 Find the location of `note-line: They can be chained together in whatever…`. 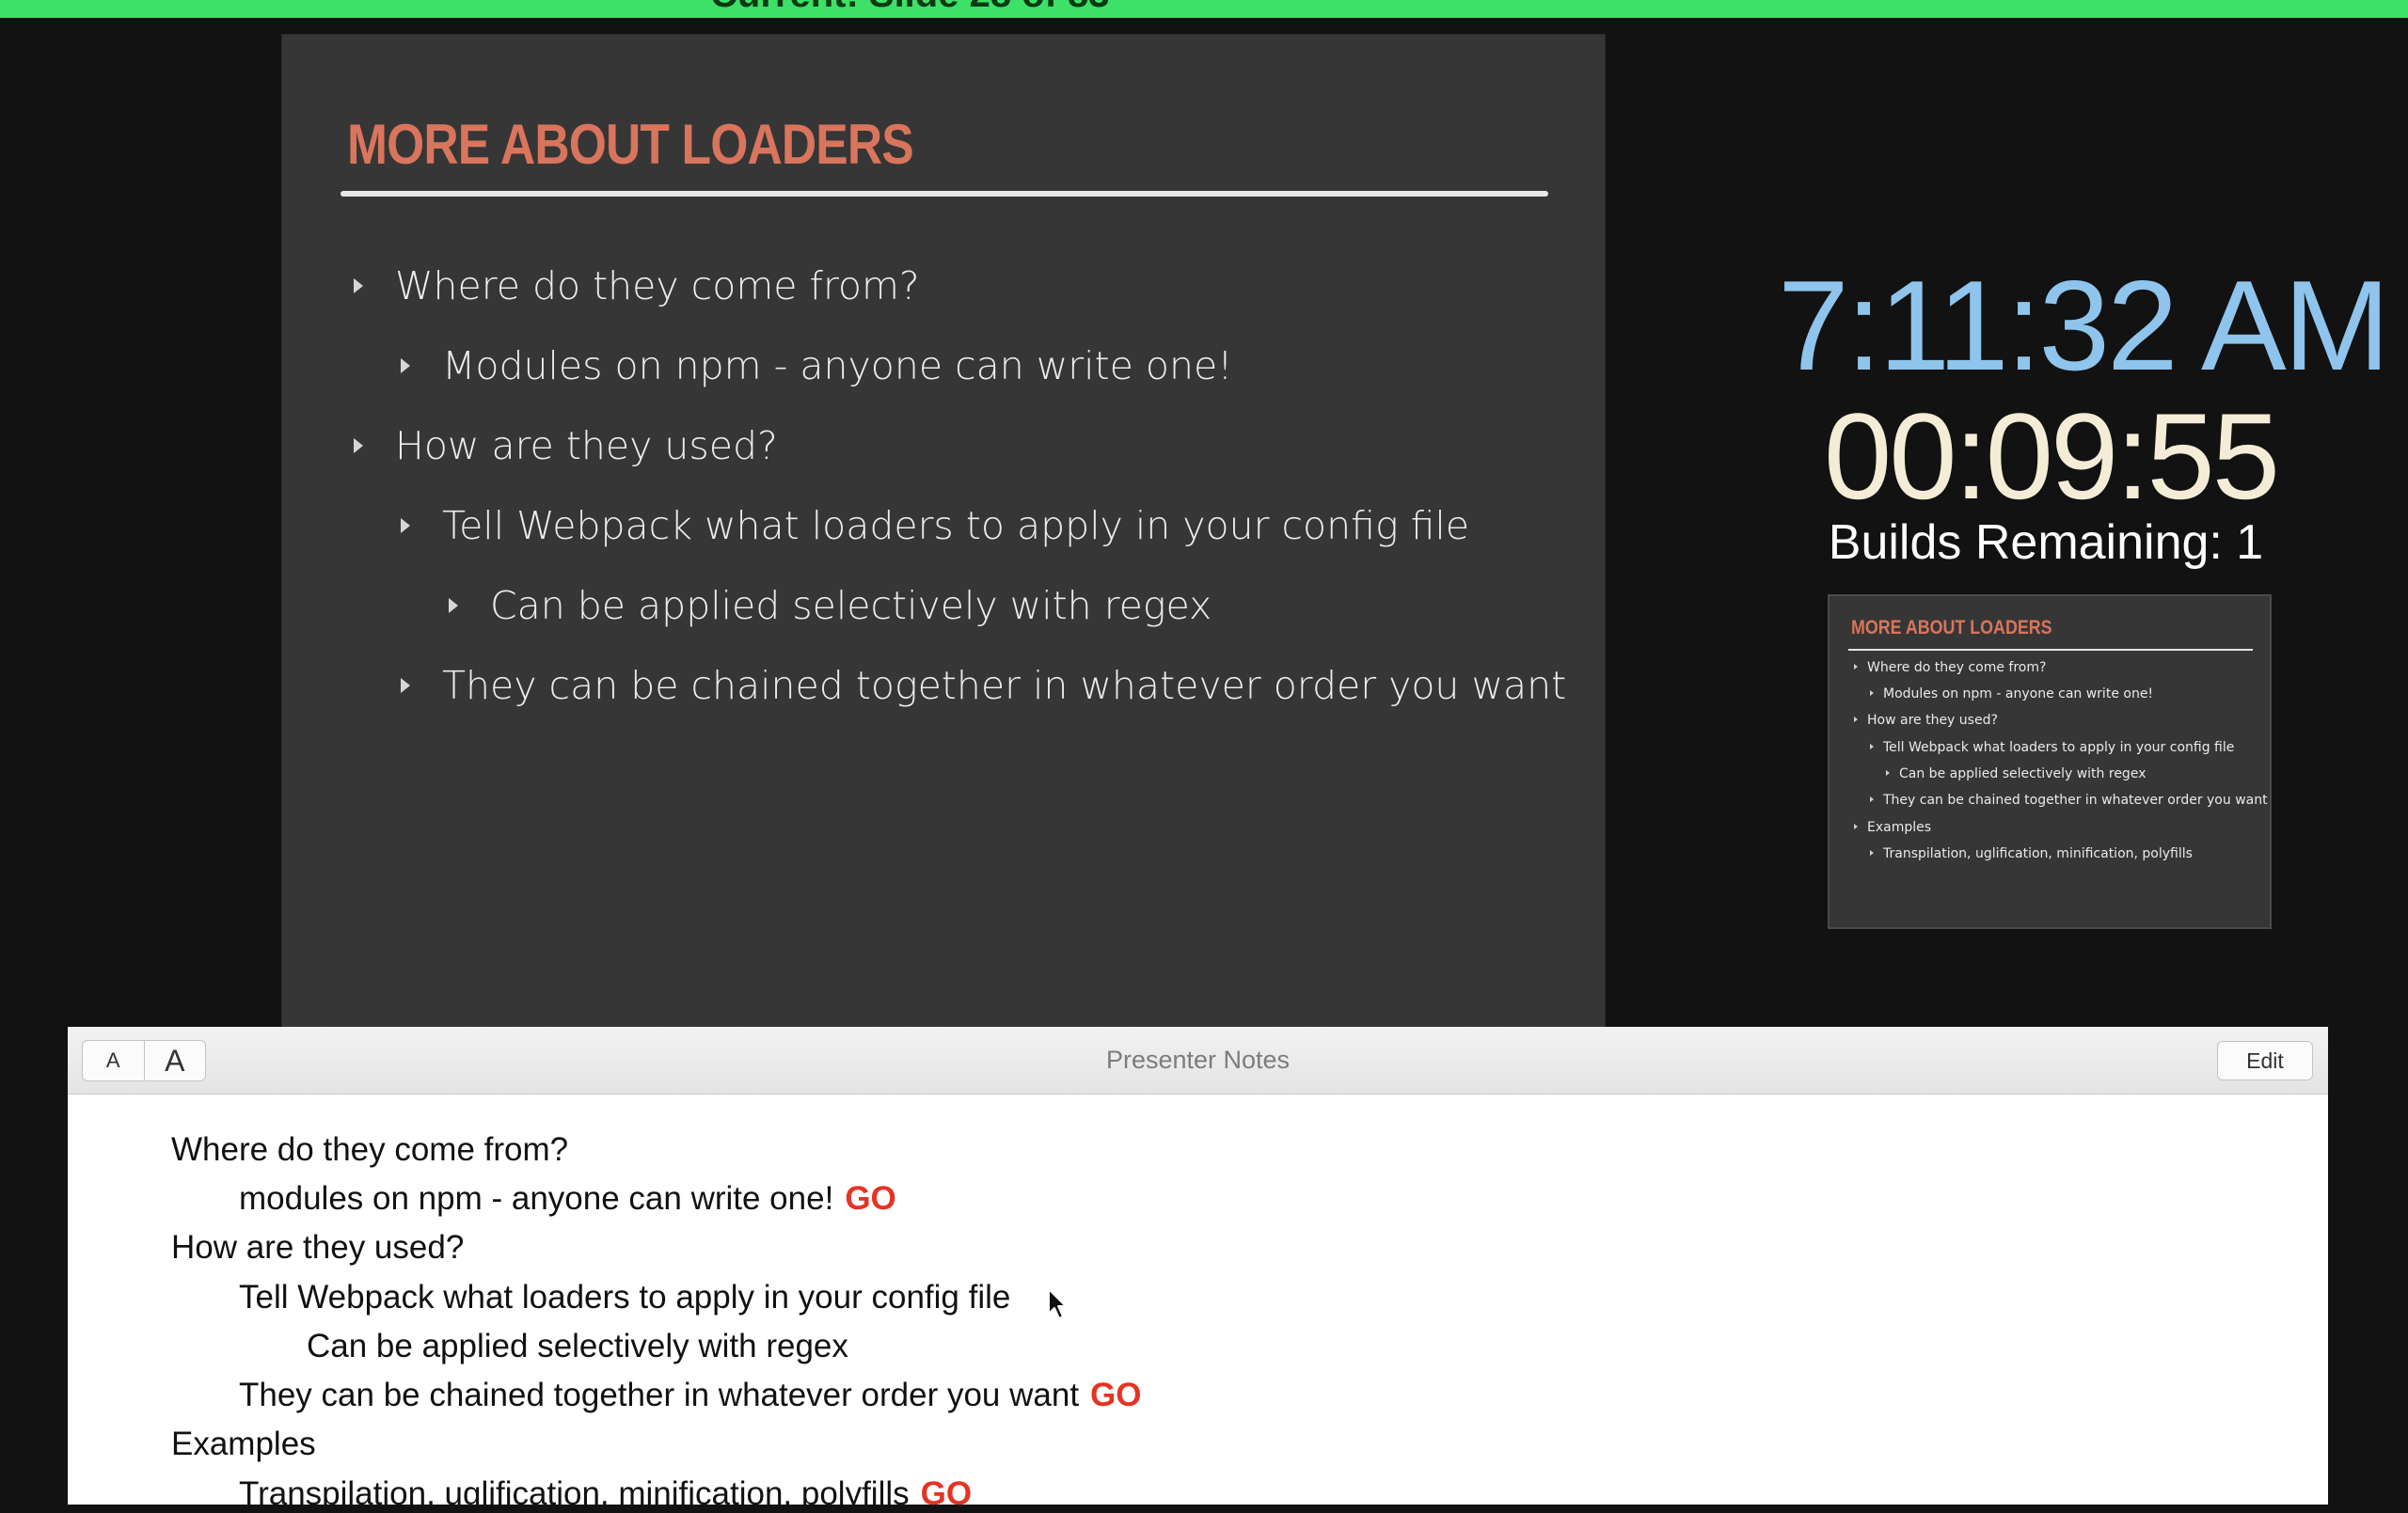

note-line: They can be chained together in whatever… is located at coordinates (691, 1395).